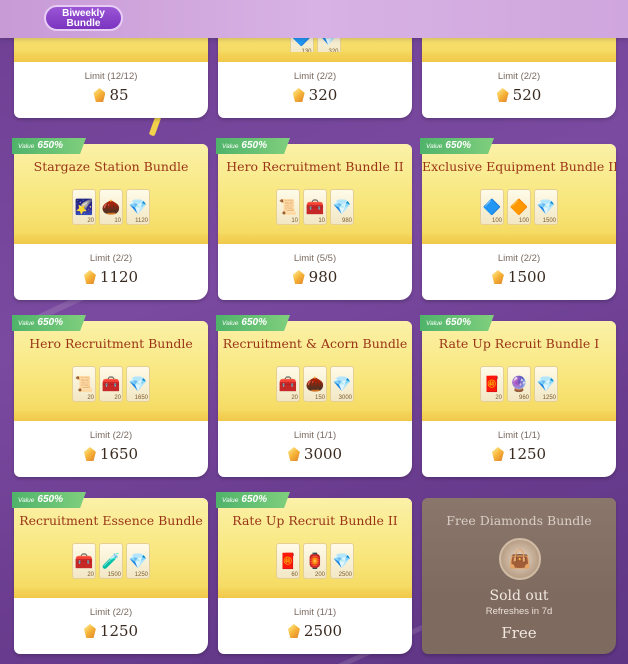  I want to click on price-label: 520, so click(519, 95).